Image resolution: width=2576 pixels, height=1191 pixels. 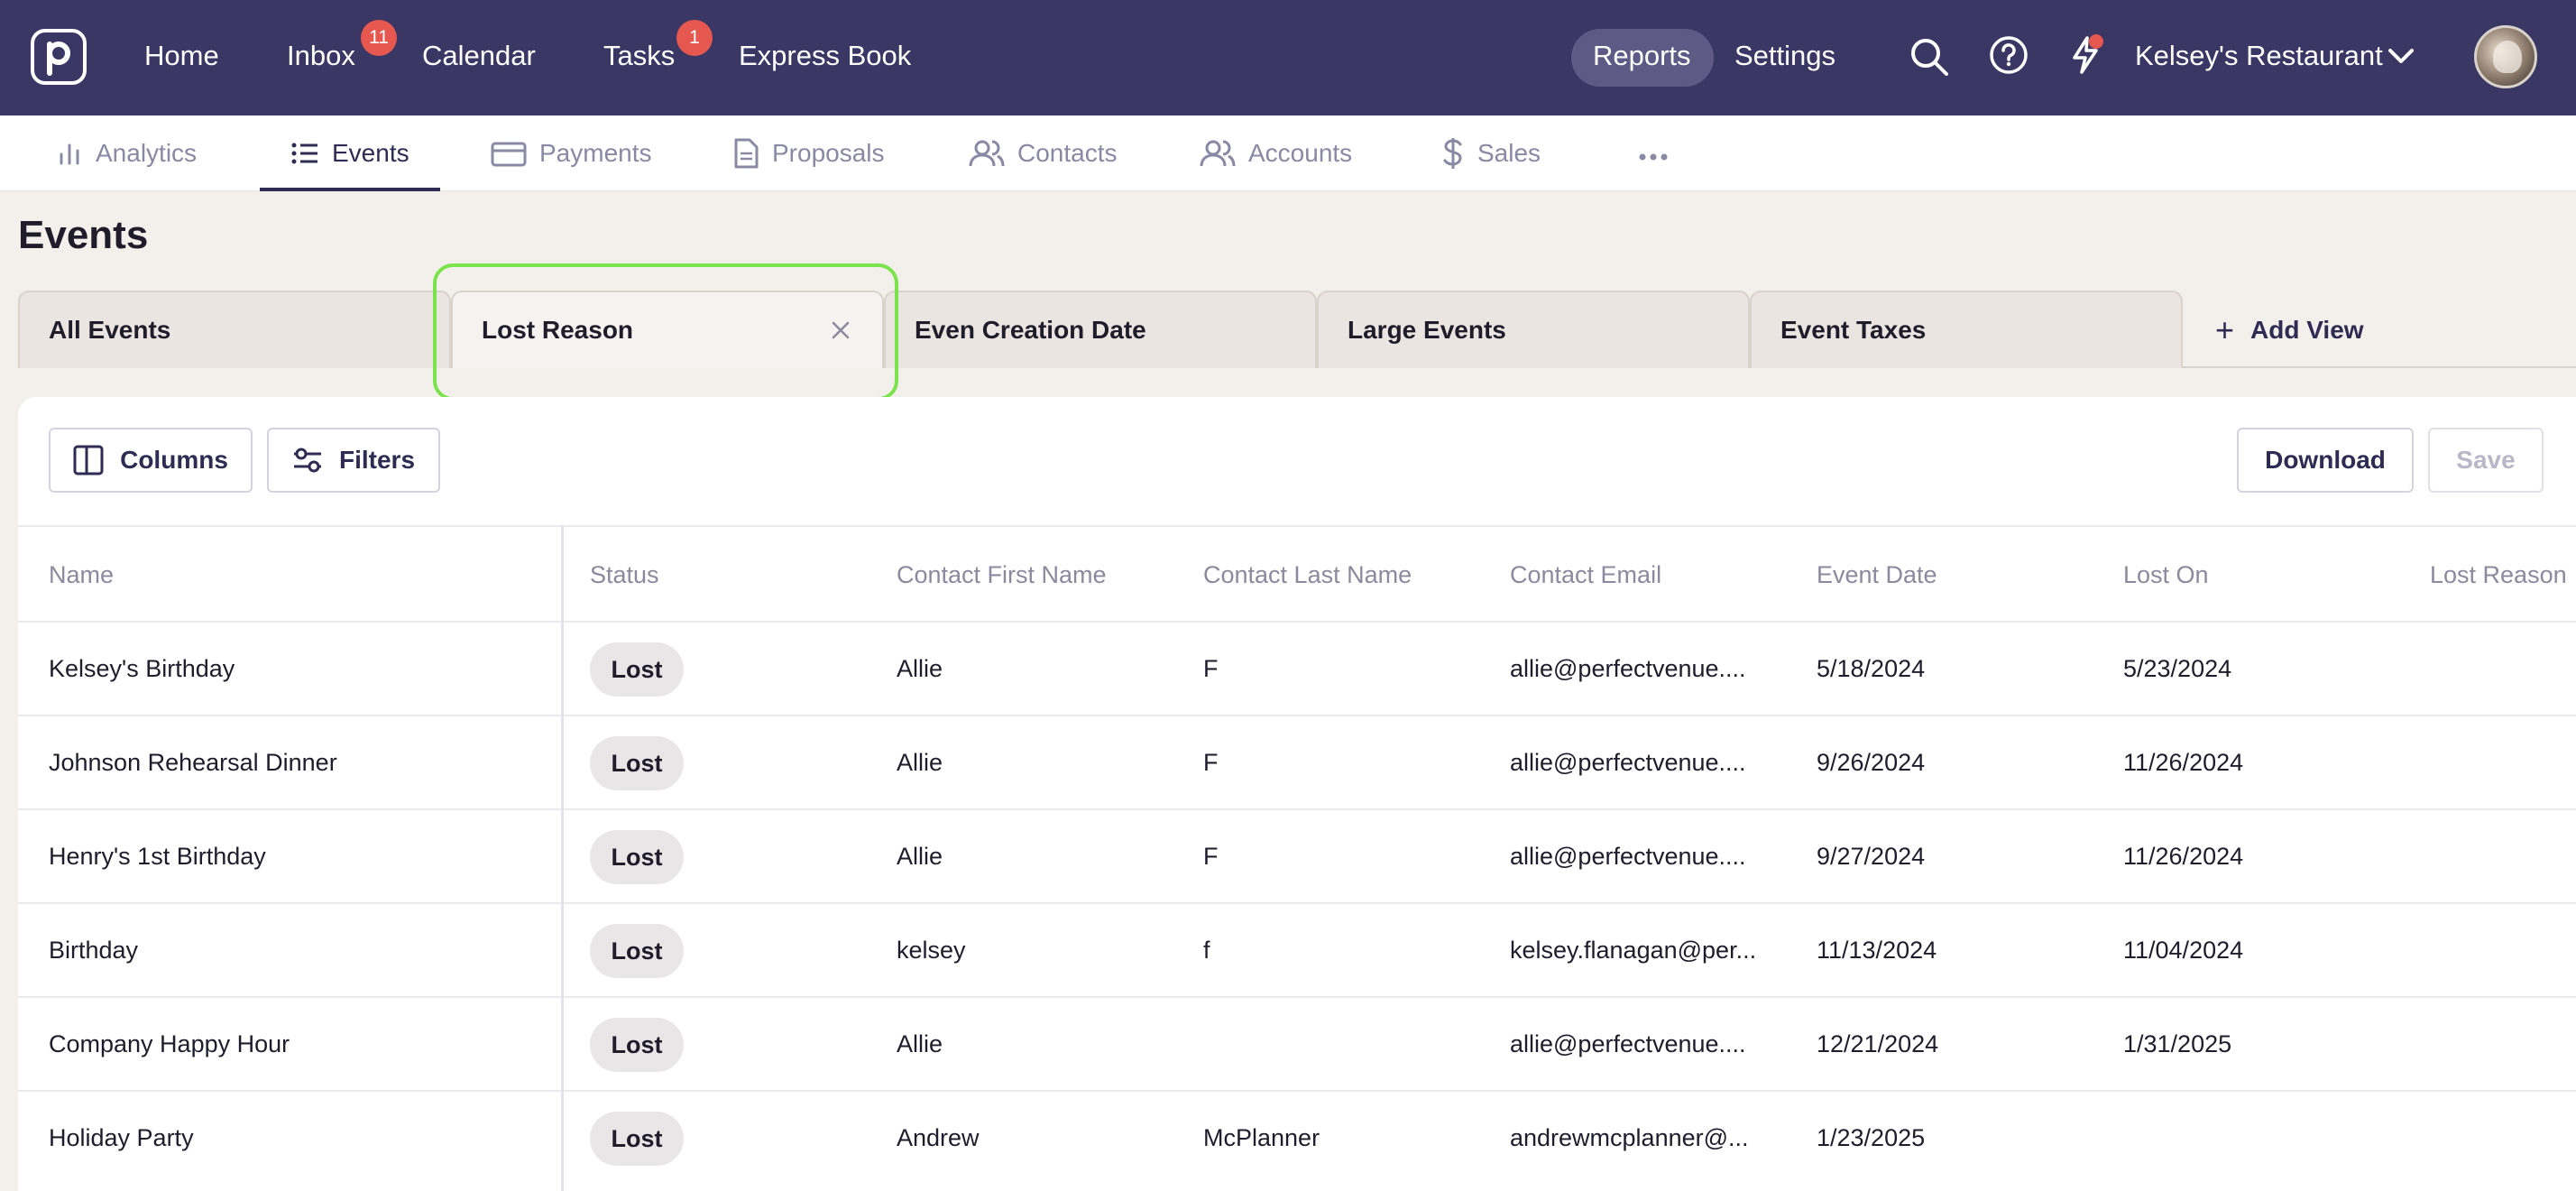 I want to click on column-header-name: Name, so click(x=82, y=575).